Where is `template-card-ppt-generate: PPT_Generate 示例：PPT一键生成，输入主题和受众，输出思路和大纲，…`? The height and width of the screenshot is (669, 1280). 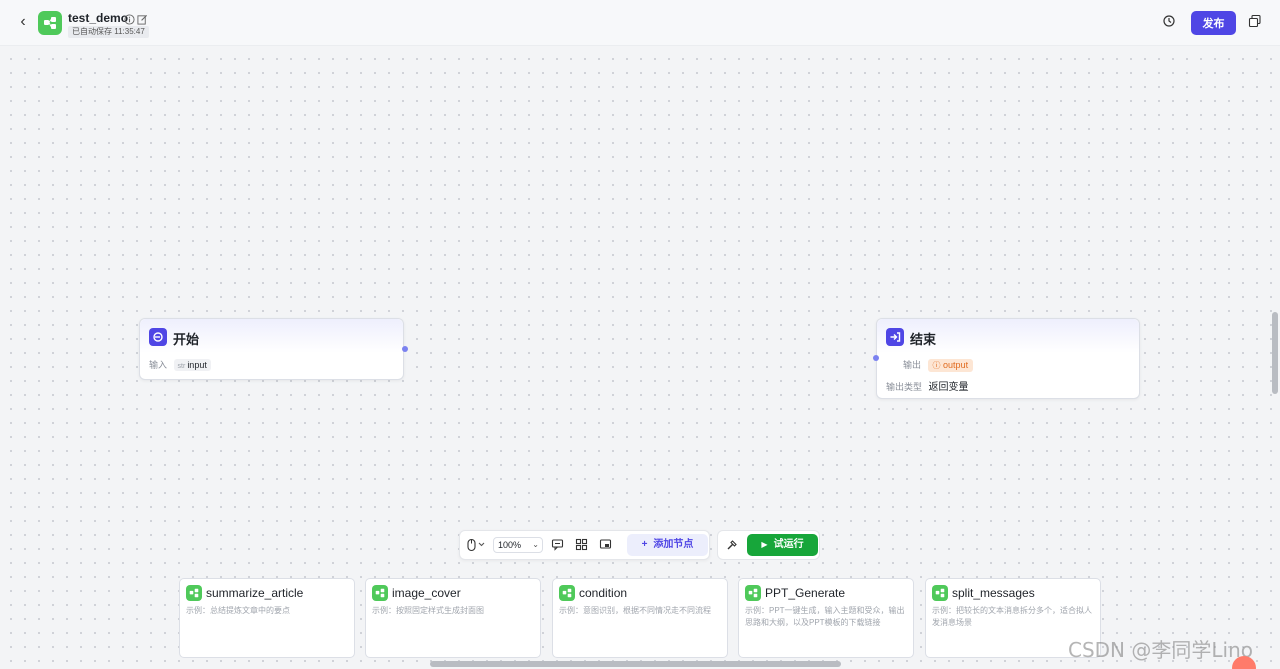 template-card-ppt-generate: PPT_Generate 示例：PPT一键生成，输入主题和受众，输出思路和大纲，… is located at coordinates (826, 618).